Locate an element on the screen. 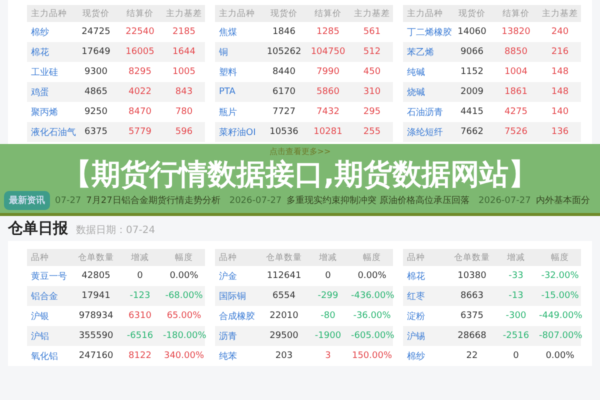  news-badge: 最新资讯 is located at coordinates (27, 200).